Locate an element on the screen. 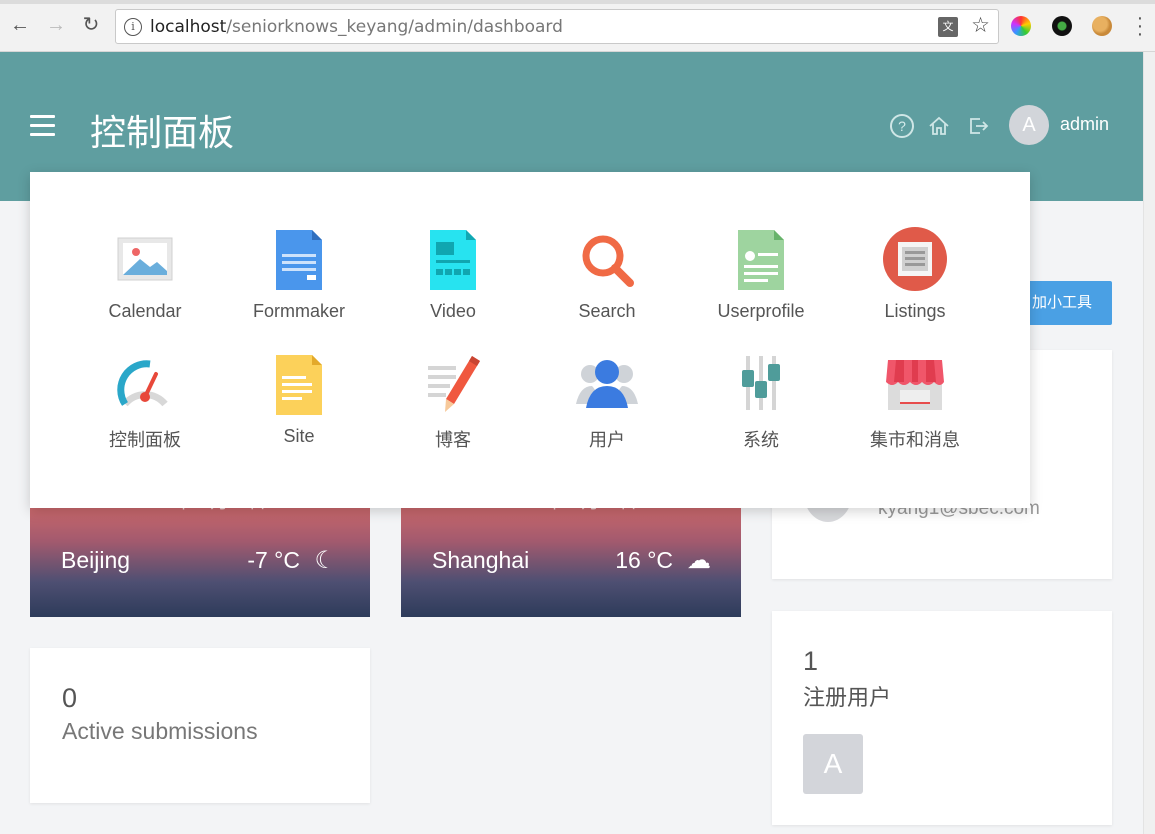 Image resolution: width=1155 pixels, height=834 pixels. back-button: ← is located at coordinates (20, 25).